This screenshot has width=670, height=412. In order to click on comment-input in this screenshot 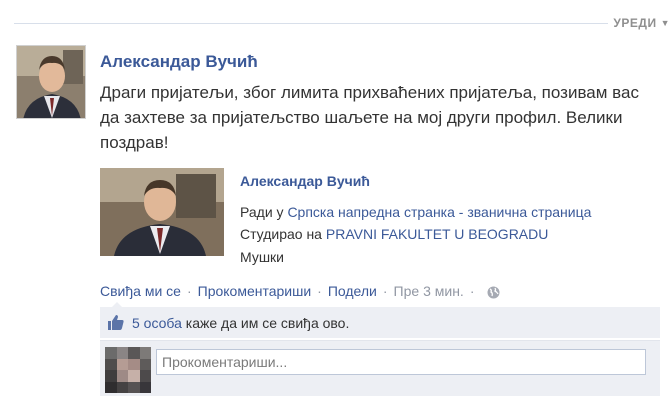, I will do `click(401, 362)`.